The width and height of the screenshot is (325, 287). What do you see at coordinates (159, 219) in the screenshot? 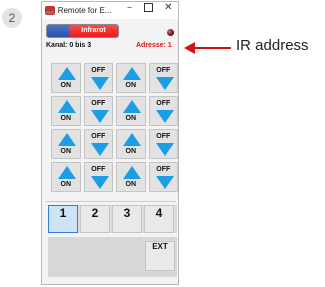
I see `channel-button-4: 4` at bounding box center [159, 219].